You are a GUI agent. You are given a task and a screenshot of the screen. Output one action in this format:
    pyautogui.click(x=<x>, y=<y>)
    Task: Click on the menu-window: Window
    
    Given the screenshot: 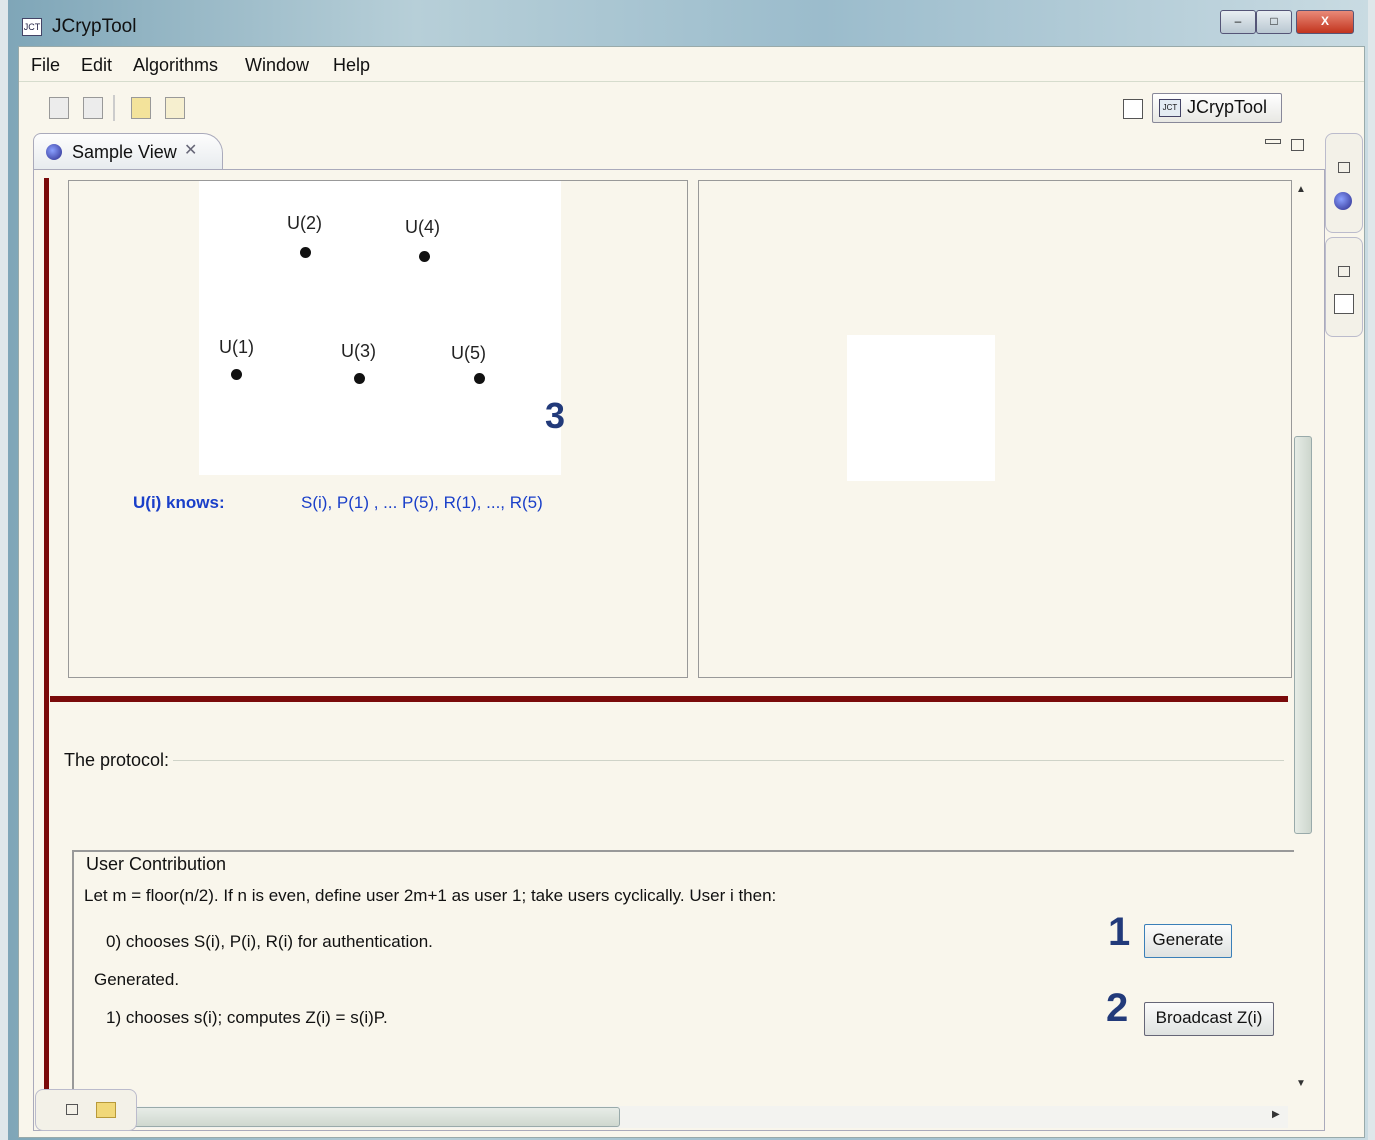 What is the action you would take?
    pyautogui.click(x=277, y=65)
    